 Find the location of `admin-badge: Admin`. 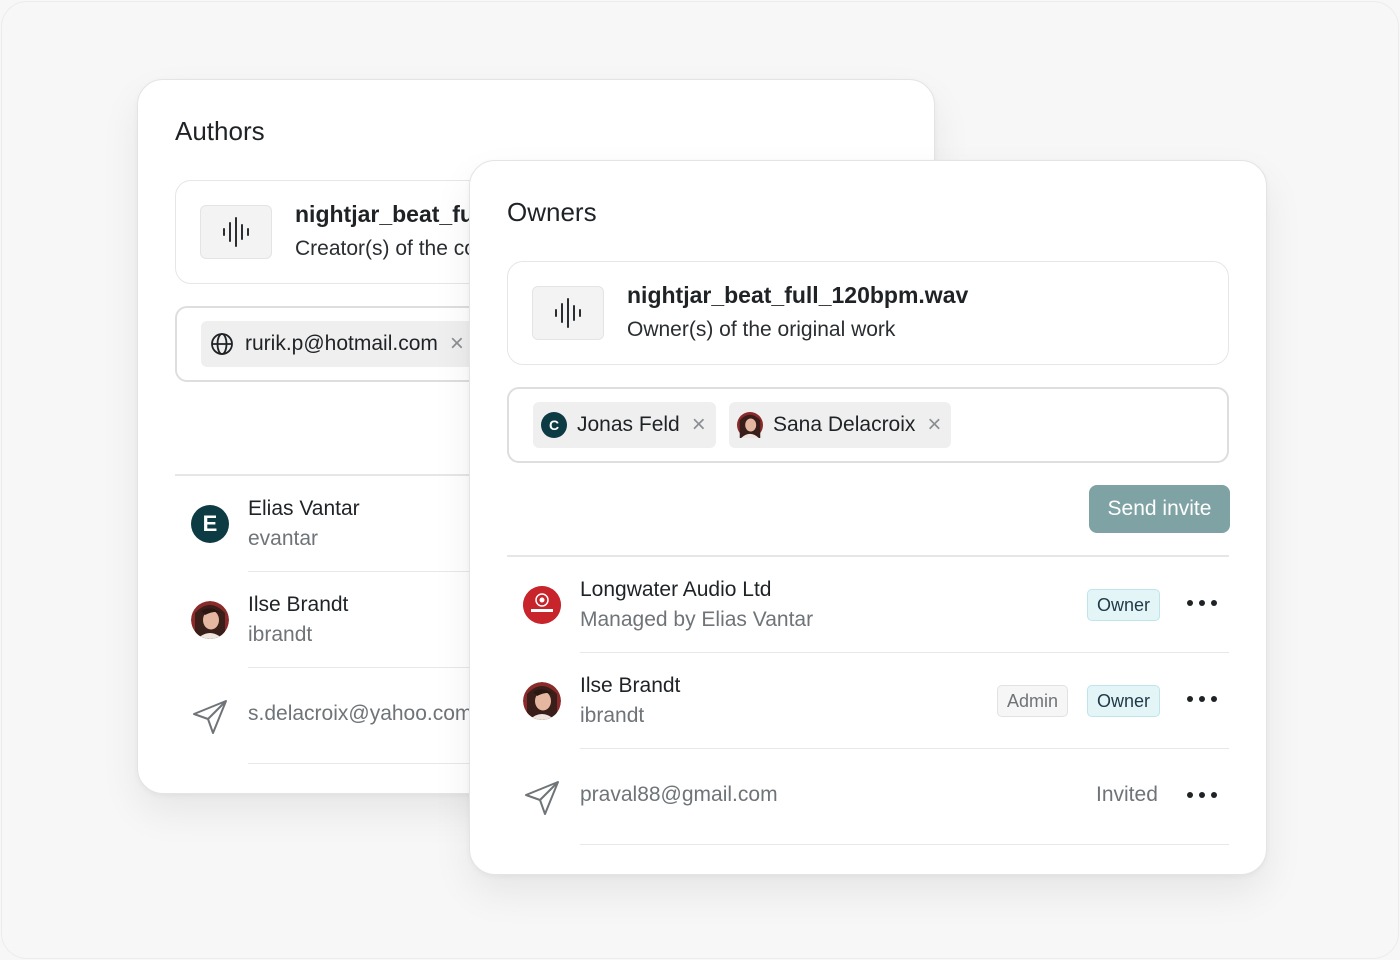

admin-badge: Admin is located at coordinates (1033, 701).